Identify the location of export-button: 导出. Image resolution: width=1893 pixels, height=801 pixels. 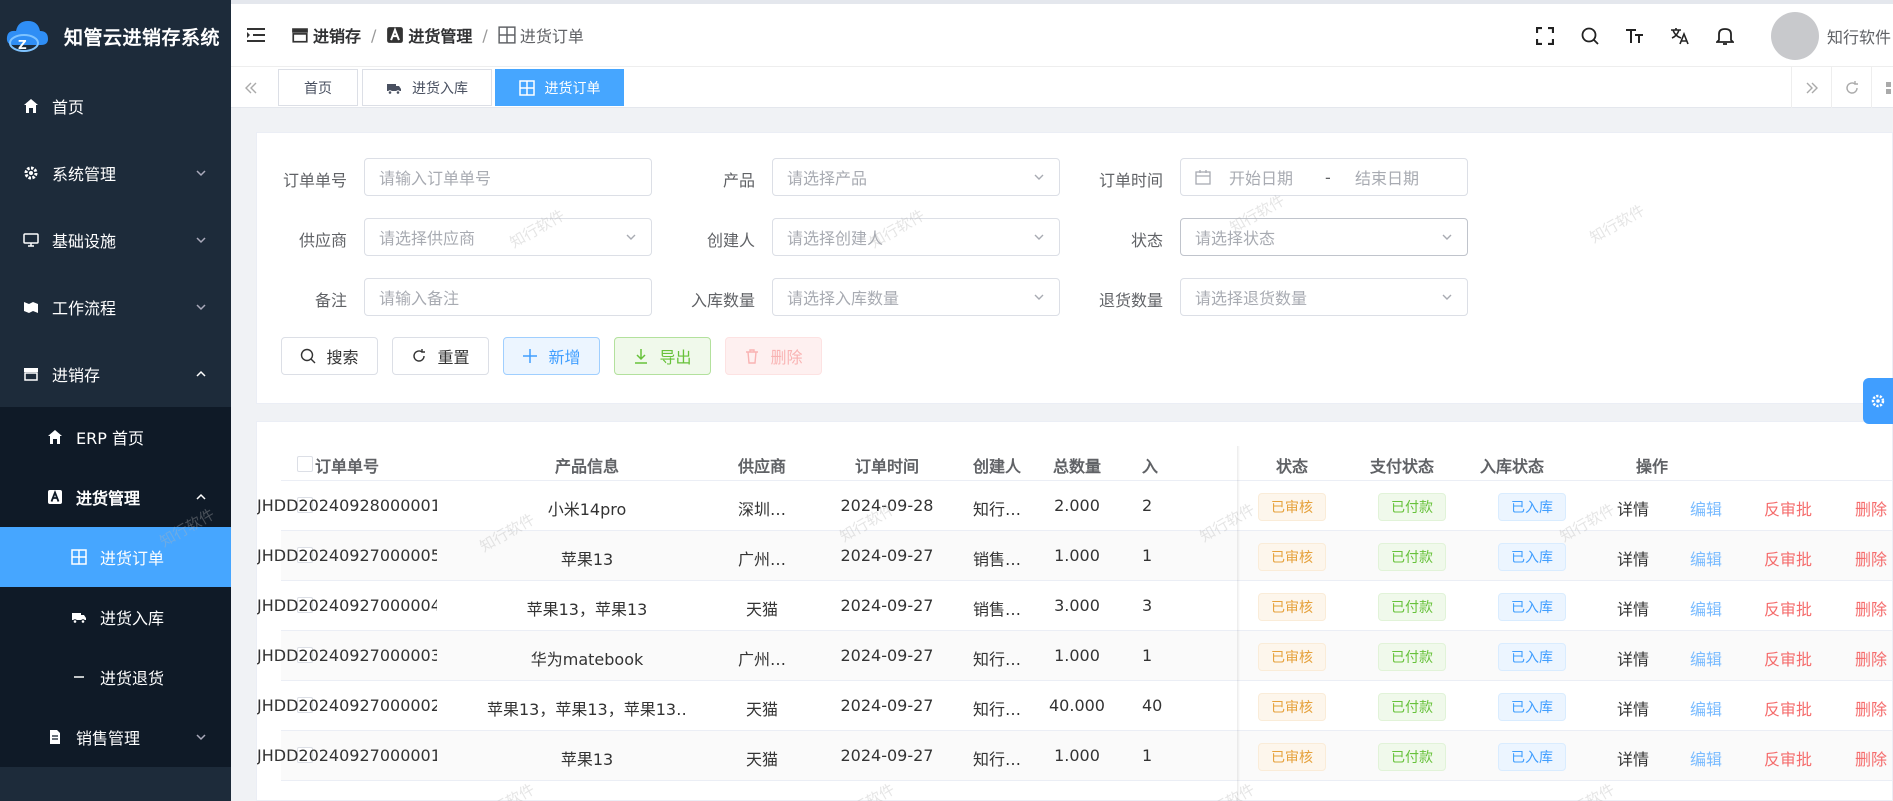
(662, 356).